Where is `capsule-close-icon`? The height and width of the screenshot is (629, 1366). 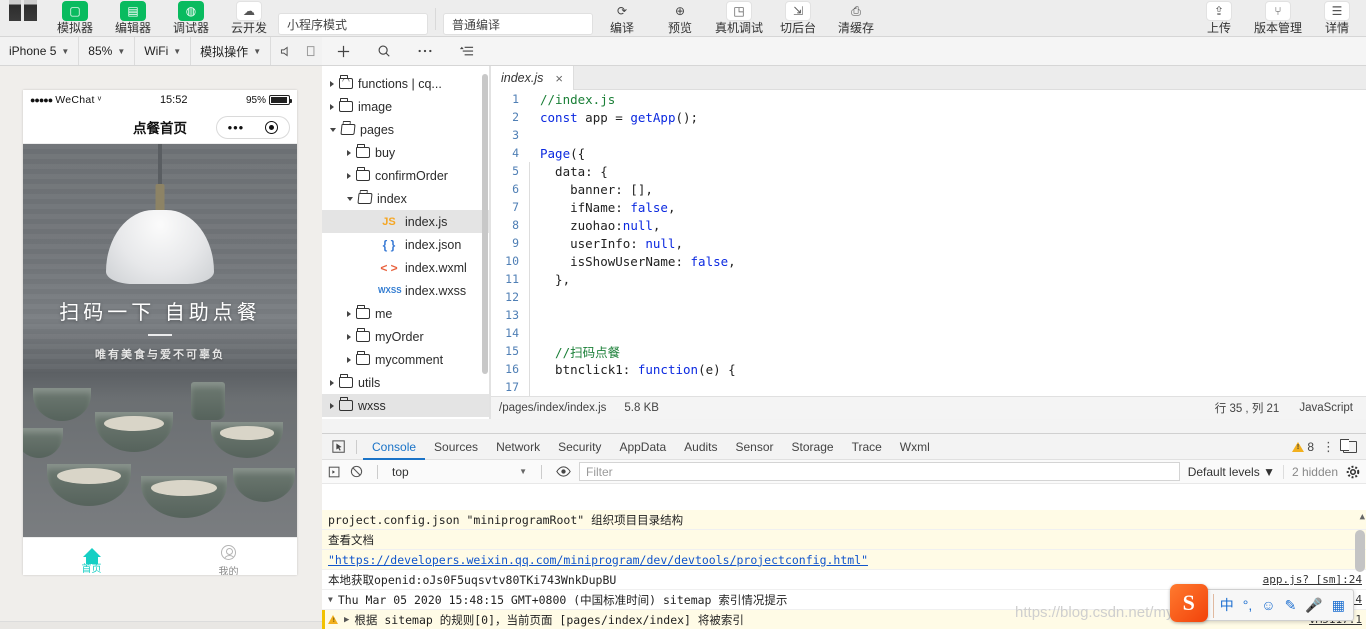 capsule-close-icon is located at coordinates (272, 127).